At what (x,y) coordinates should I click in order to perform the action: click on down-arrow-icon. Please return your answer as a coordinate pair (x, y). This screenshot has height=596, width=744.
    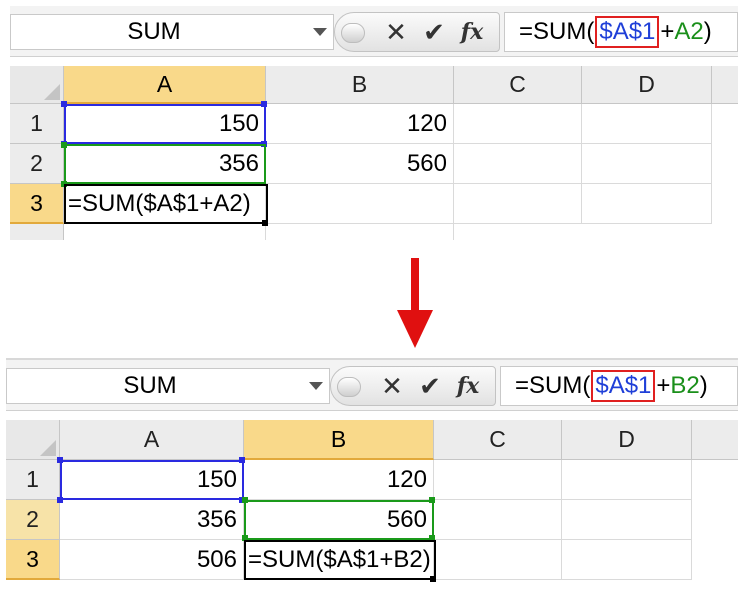
    Looking at the image, I should click on (415, 303).